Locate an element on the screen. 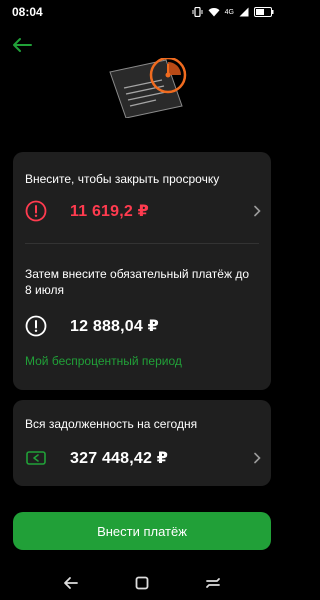 This screenshot has width=320, height=600. status-bar: 08:04 4G is located at coordinates (142, 12).